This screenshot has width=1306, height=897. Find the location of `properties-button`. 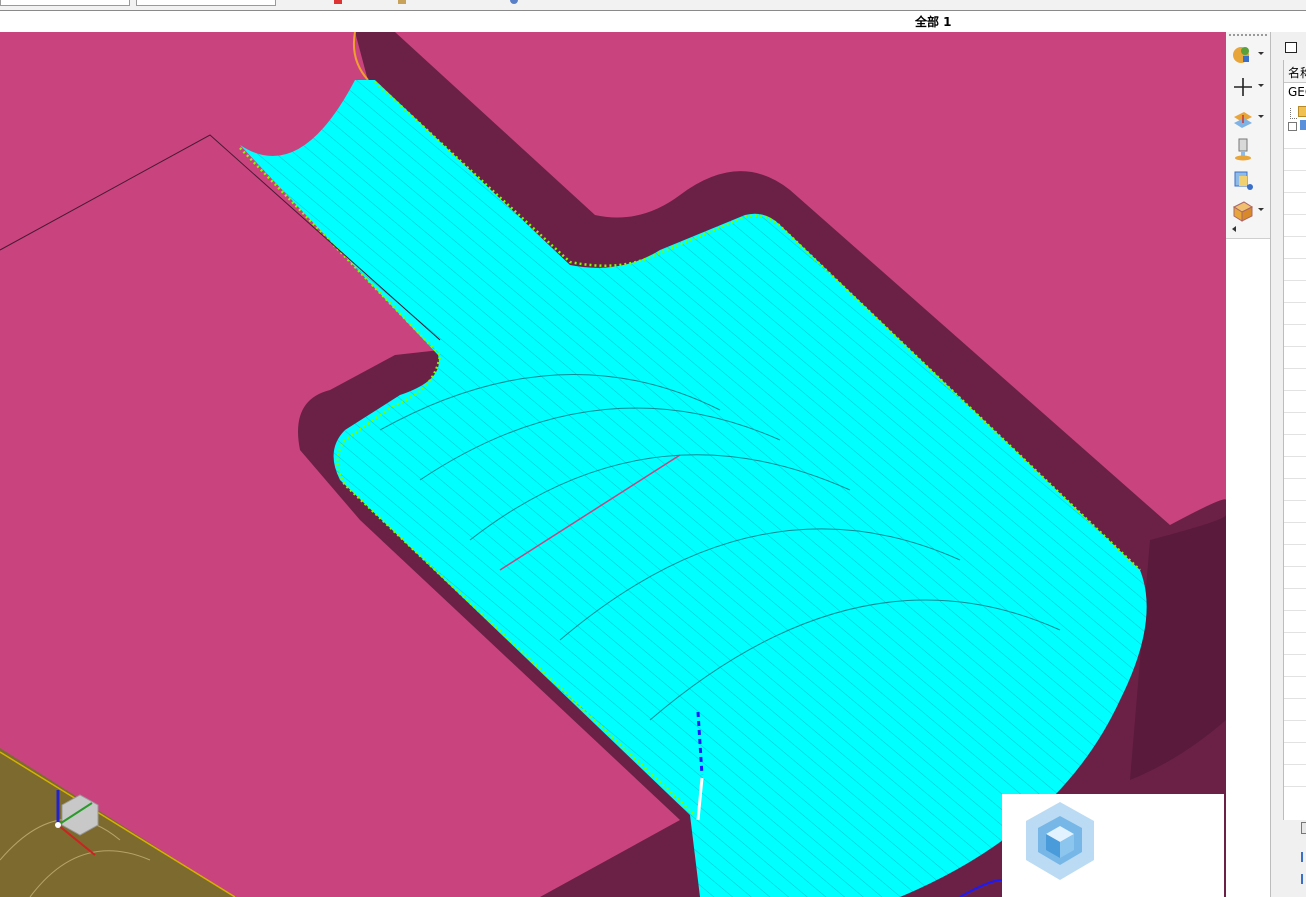

properties-button is located at coordinates (1303, 879).